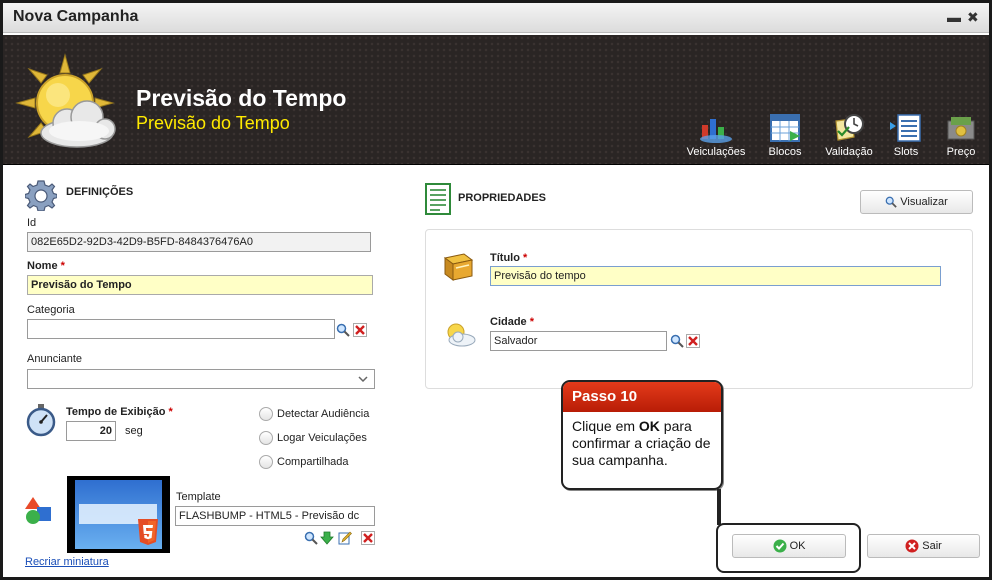 This screenshot has width=992, height=580. What do you see at coordinates (41, 195) in the screenshot?
I see `gear-icon` at bounding box center [41, 195].